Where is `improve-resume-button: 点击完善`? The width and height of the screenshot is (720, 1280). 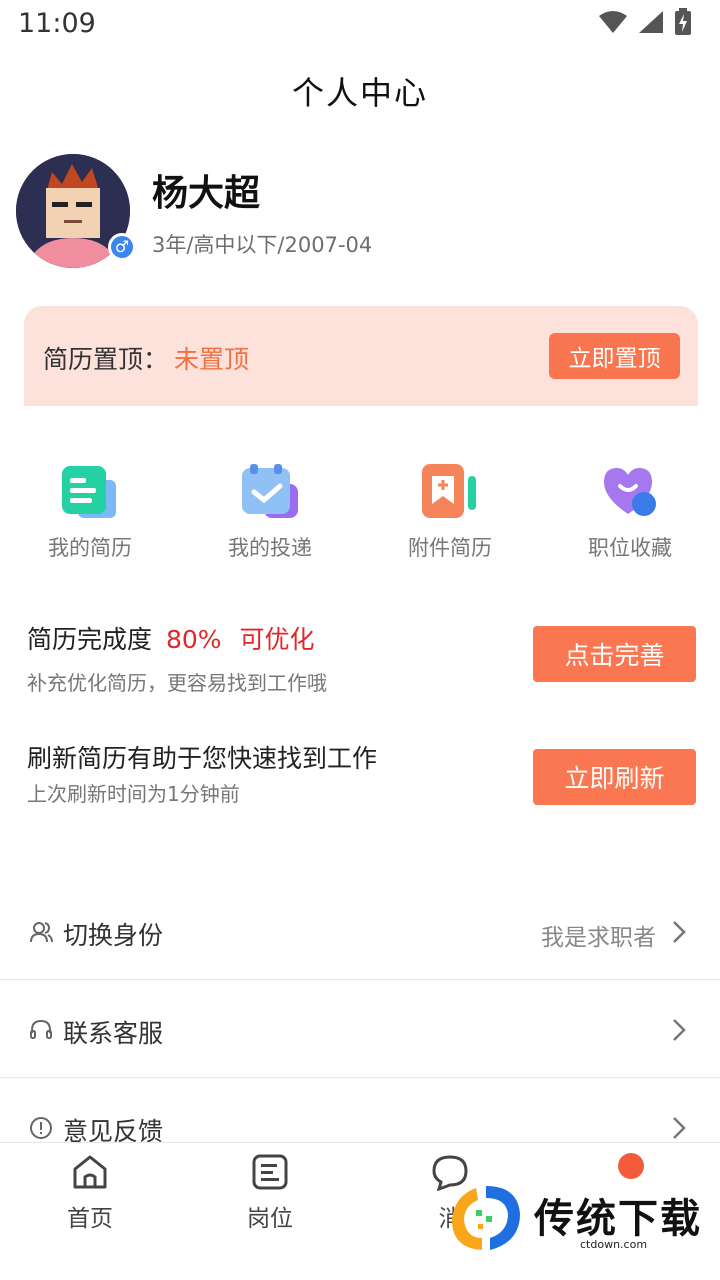 improve-resume-button: 点击完善 is located at coordinates (614, 654).